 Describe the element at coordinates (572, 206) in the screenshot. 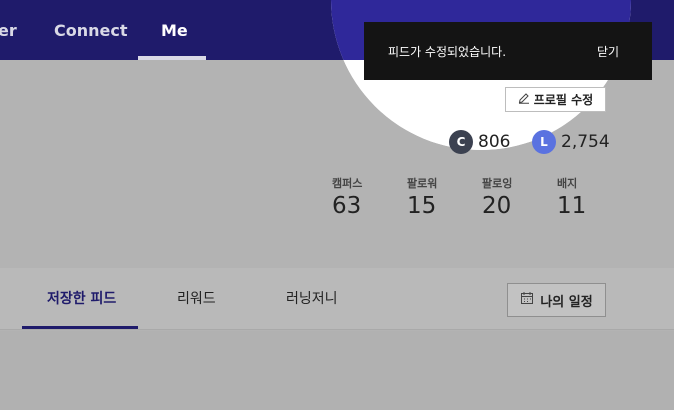

I see `stat-value: 11` at that location.